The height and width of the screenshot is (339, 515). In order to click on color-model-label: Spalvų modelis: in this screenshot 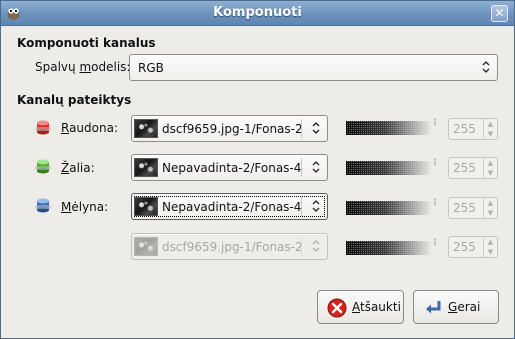, I will do `click(83, 67)`.